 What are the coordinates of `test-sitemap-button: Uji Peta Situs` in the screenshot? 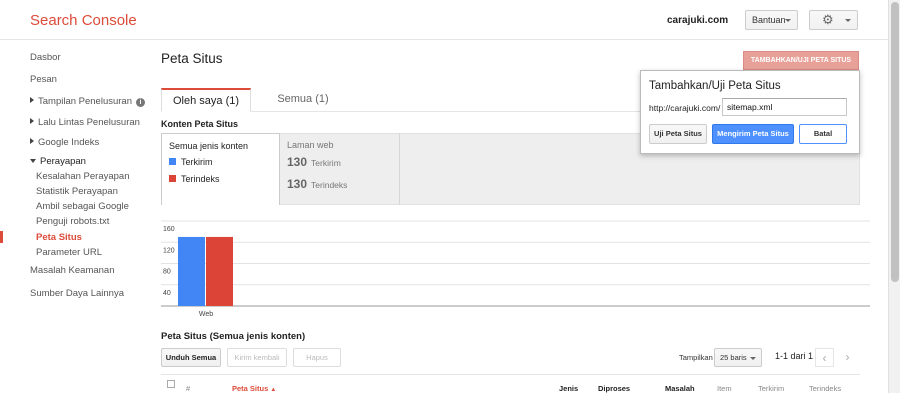 It's located at (678, 134).